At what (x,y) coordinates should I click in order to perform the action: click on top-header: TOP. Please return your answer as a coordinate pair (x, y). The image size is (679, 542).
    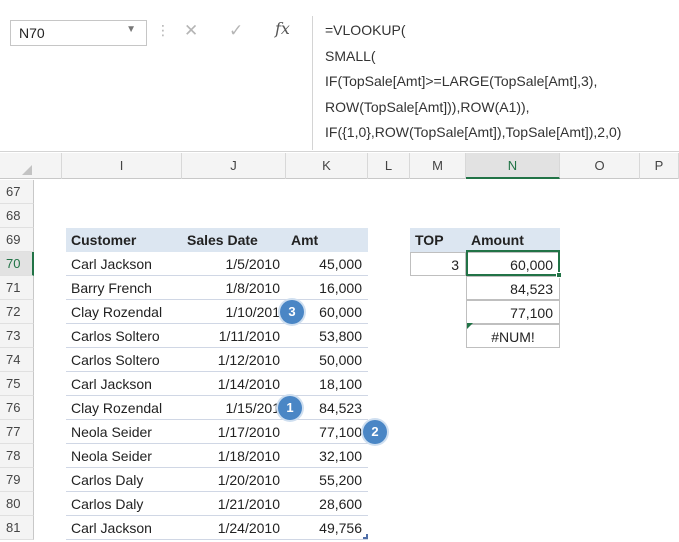
    Looking at the image, I should click on (438, 240).